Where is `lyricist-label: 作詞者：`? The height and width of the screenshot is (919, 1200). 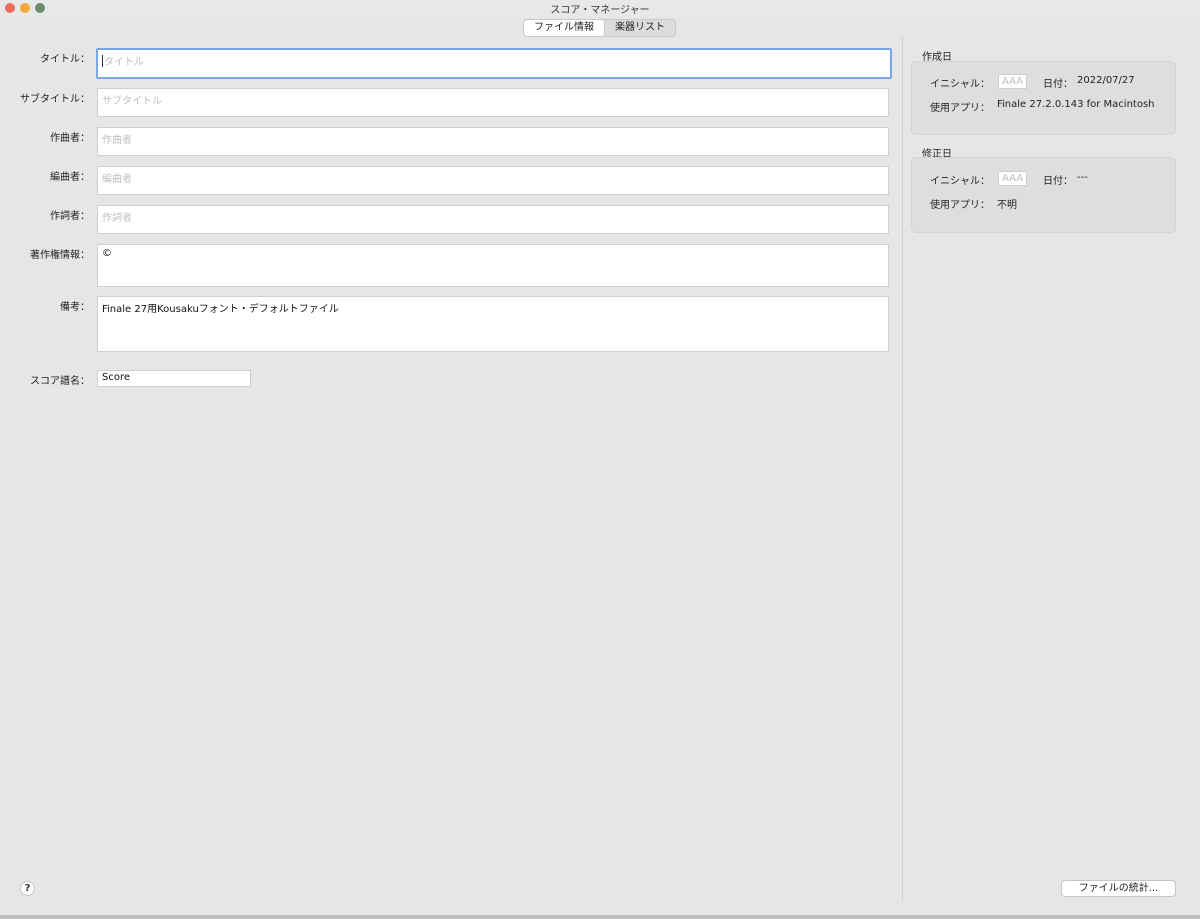 lyricist-label: 作詞者： is located at coordinates (70, 216).